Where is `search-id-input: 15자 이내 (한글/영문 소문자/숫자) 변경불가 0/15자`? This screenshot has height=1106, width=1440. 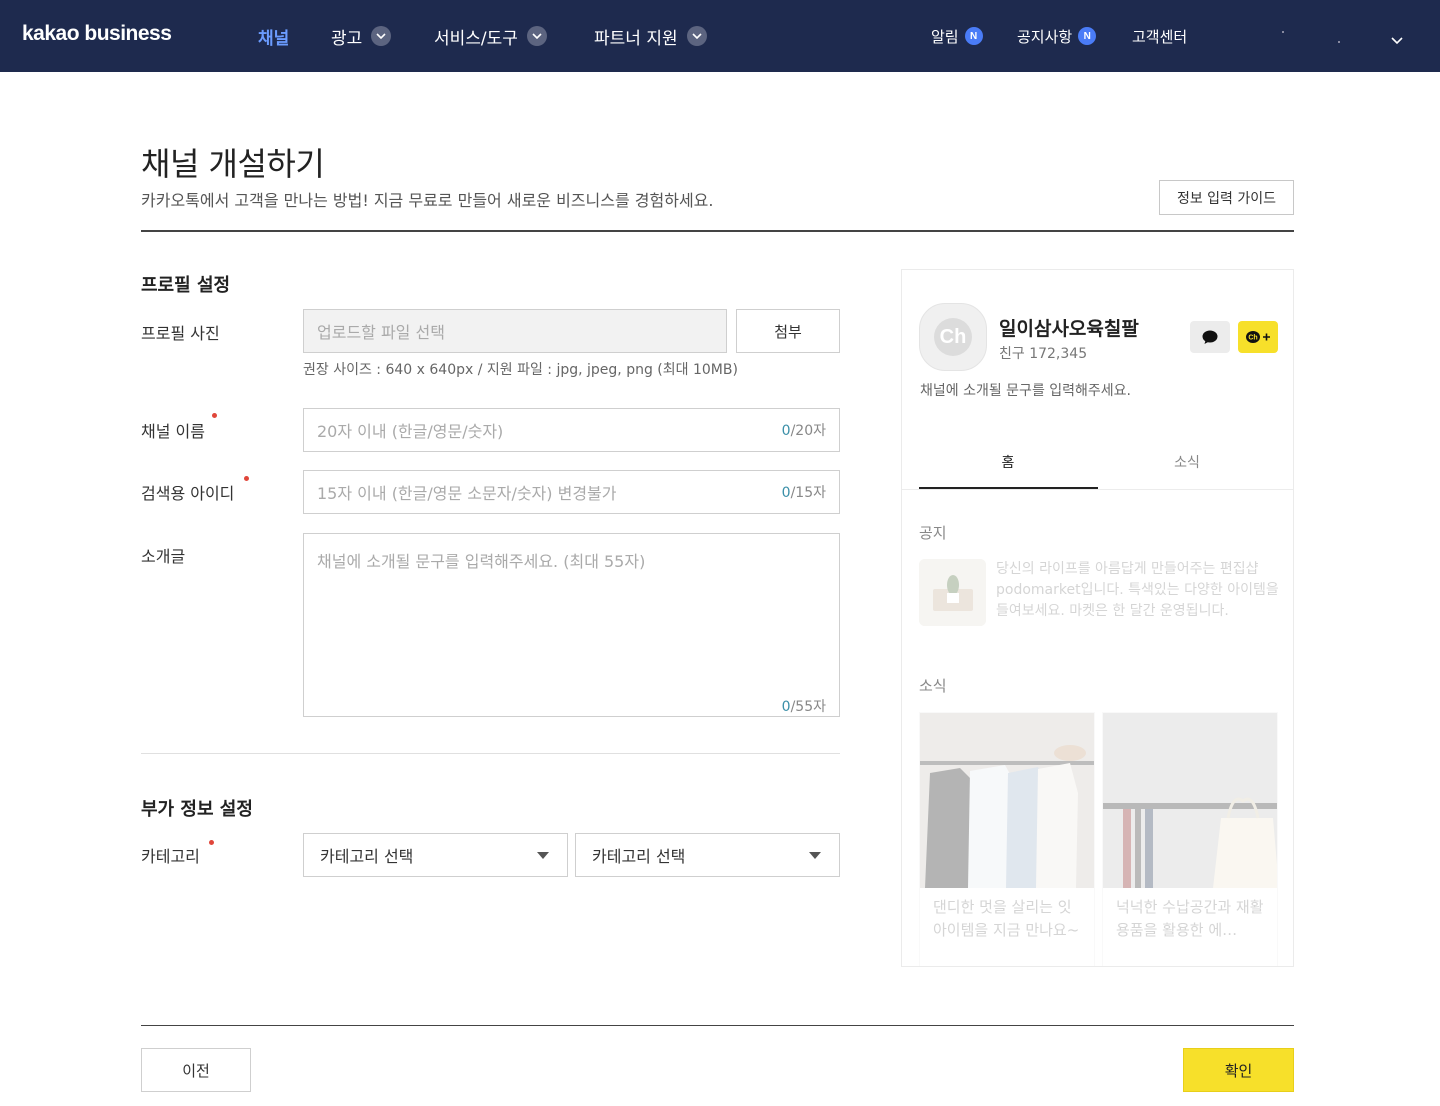 search-id-input: 15자 이내 (한글/영문 소문자/숫자) 변경불가 0/15자 is located at coordinates (571, 492).